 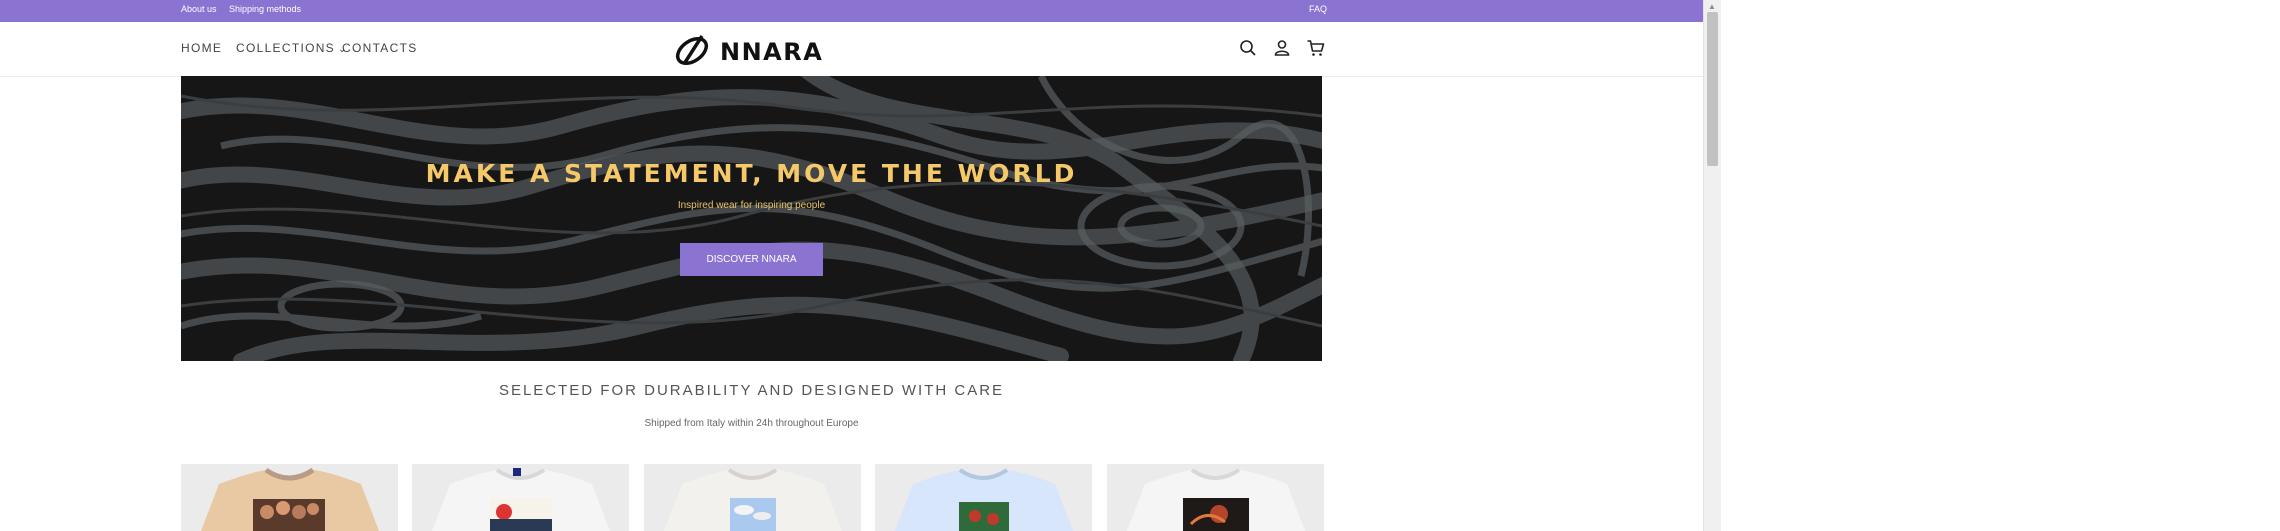 I want to click on account-icon, so click(x=1282, y=48).